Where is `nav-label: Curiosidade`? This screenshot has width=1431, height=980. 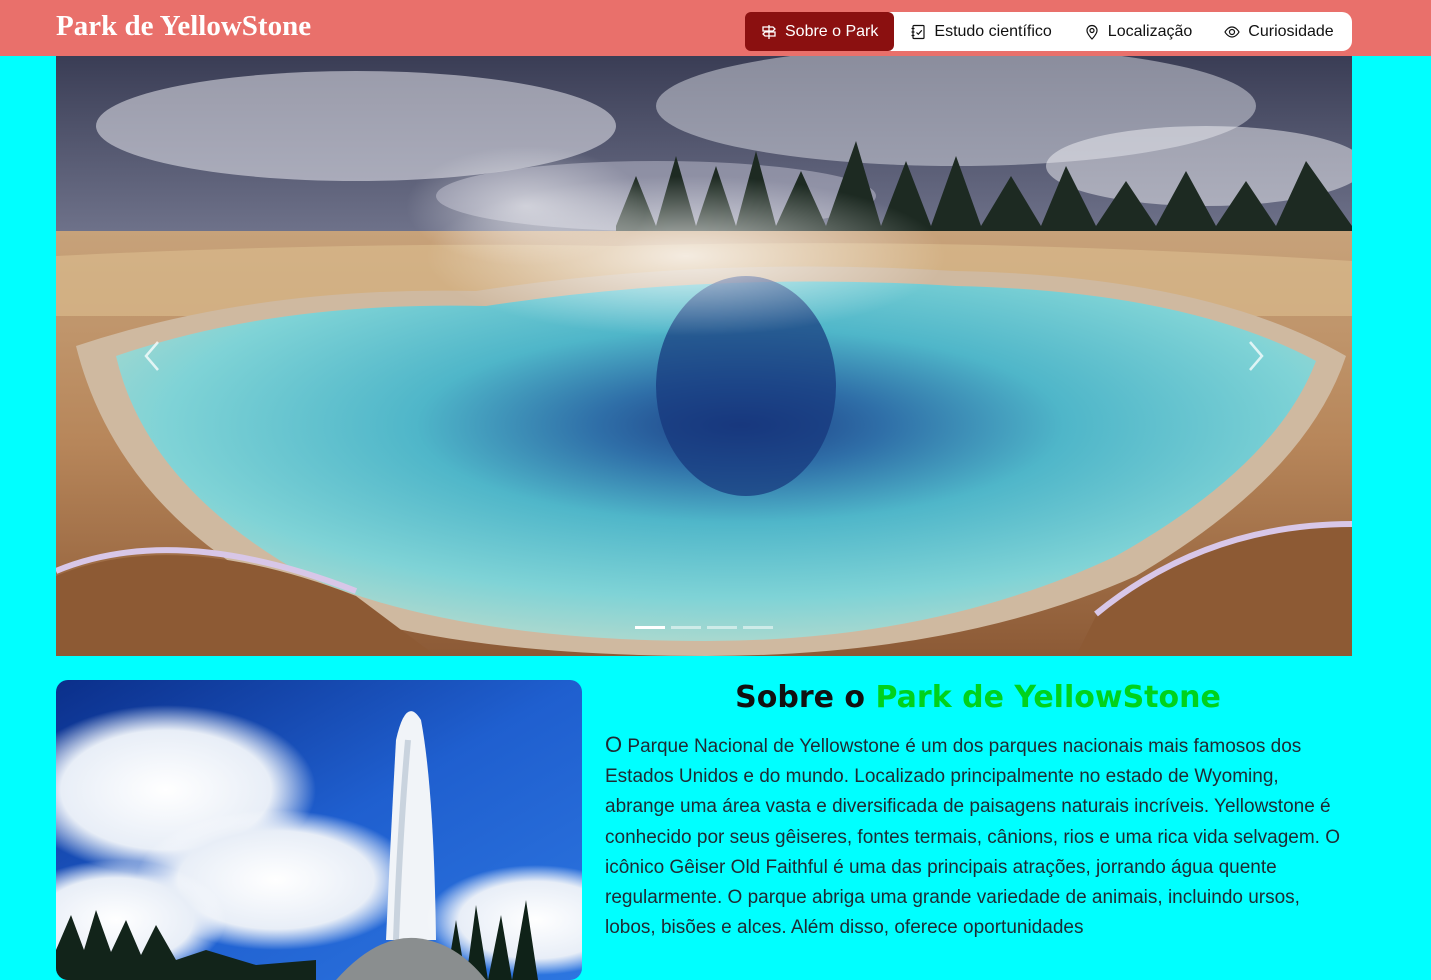 nav-label: Curiosidade is located at coordinates (1291, 31).